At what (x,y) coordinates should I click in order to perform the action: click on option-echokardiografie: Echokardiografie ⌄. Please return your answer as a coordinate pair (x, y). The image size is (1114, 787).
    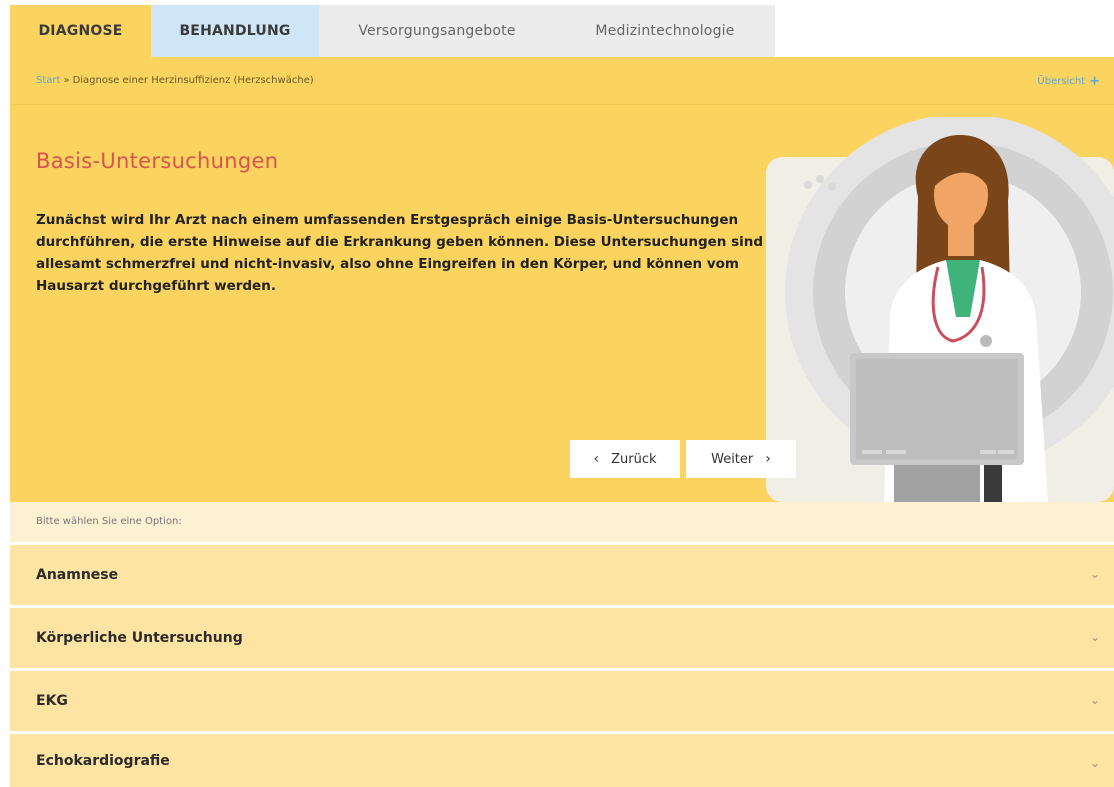
    Looking at the image, I should click on (562, 760).